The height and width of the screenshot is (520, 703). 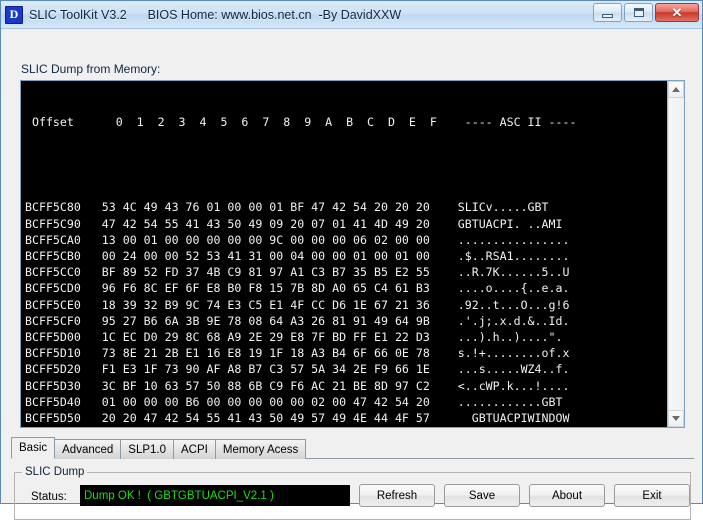 I want to click on maximize-button, so click(x=638, y=12).